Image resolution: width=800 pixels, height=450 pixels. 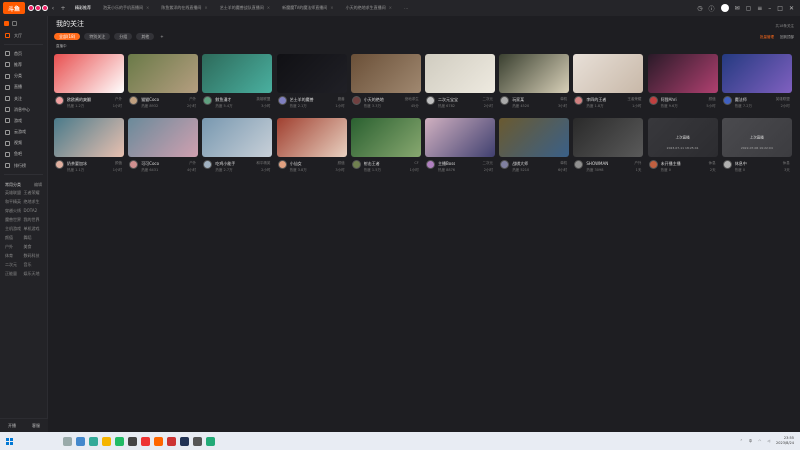 I want to click on back-arrow-icon: ‹, so click(x=53, y=8).